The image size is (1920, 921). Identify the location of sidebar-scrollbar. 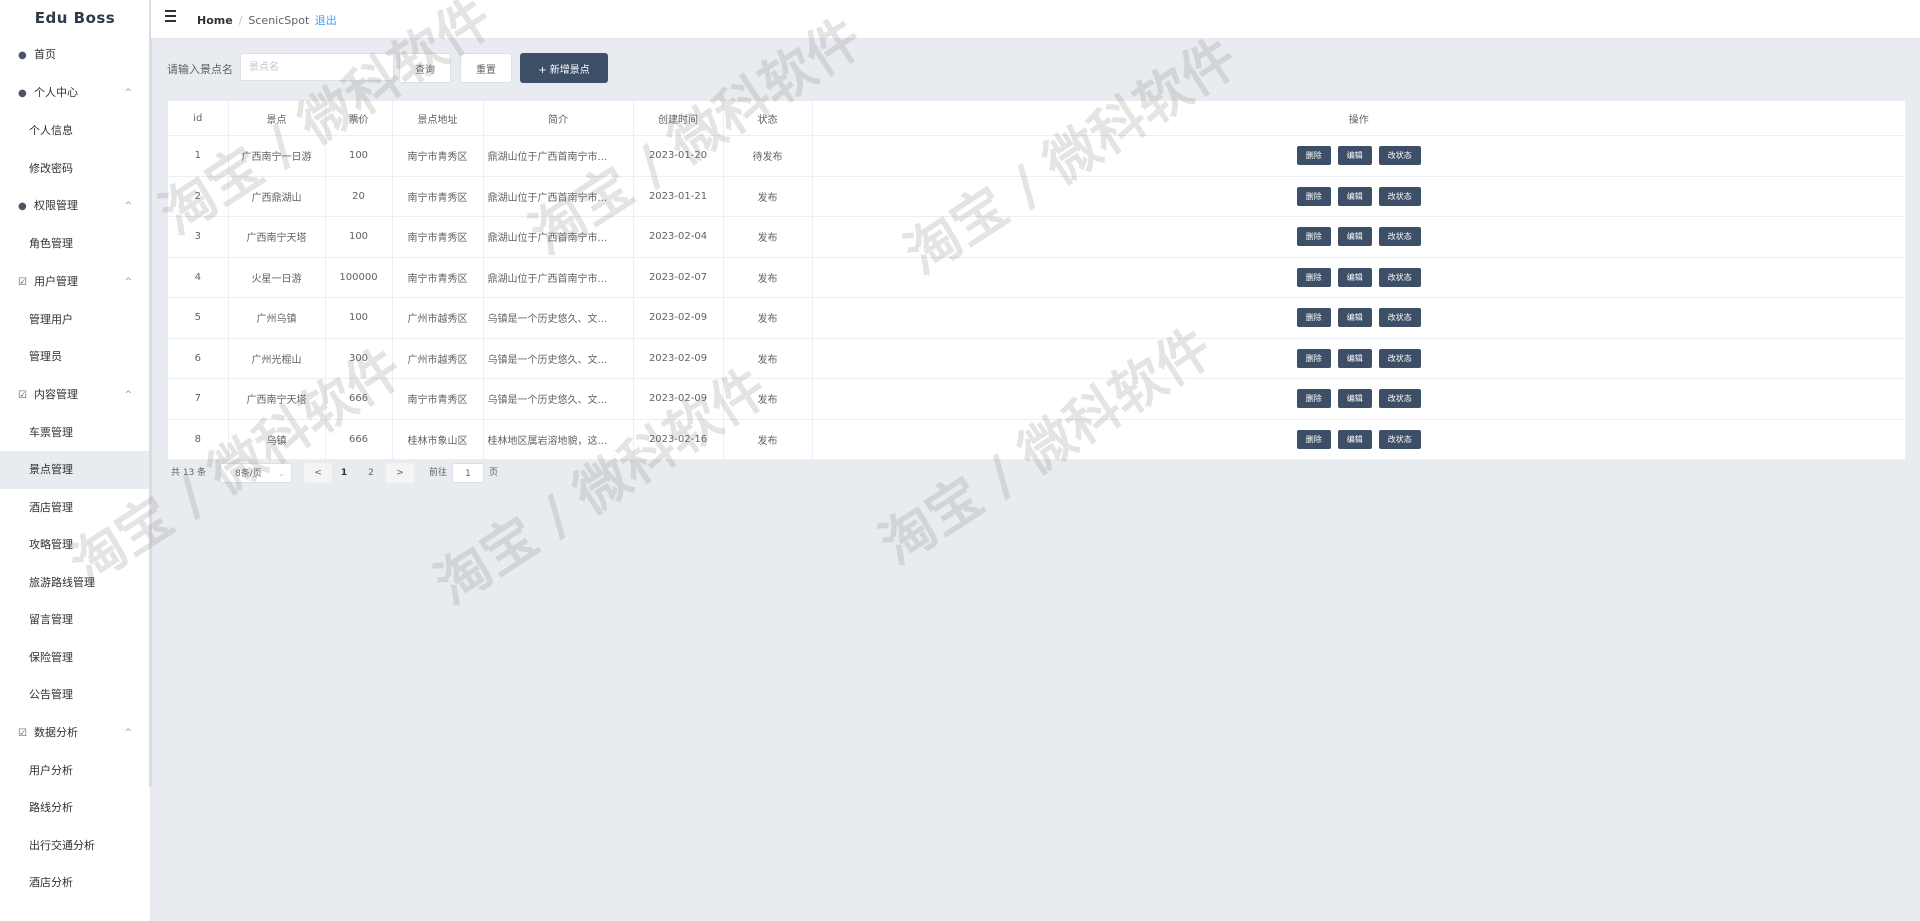
(150, 393).